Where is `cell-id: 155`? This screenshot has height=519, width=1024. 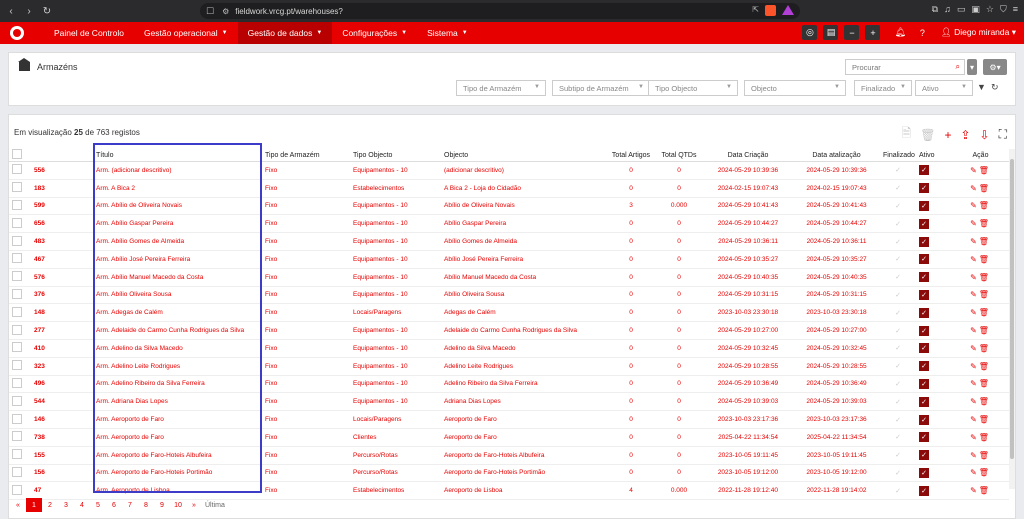
cell-id: 155 is located at coordinates (62, 455).